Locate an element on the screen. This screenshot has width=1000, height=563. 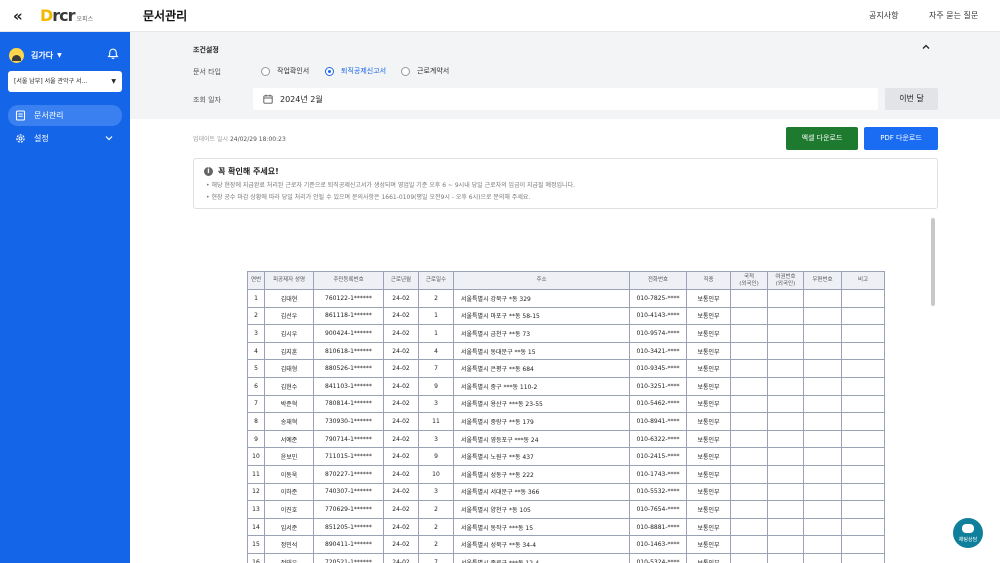
condition-title: 조건설정 is located at coordinates (206, 50).